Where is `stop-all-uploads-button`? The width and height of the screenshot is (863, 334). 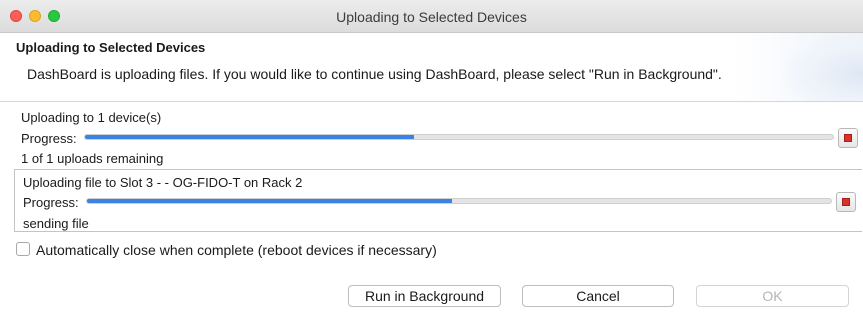
stop-all-uploads-button is located at coordinates (848, 138).